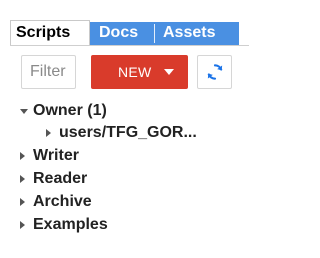  I want to click on tree-node-label: Reader, so click(60, 178).